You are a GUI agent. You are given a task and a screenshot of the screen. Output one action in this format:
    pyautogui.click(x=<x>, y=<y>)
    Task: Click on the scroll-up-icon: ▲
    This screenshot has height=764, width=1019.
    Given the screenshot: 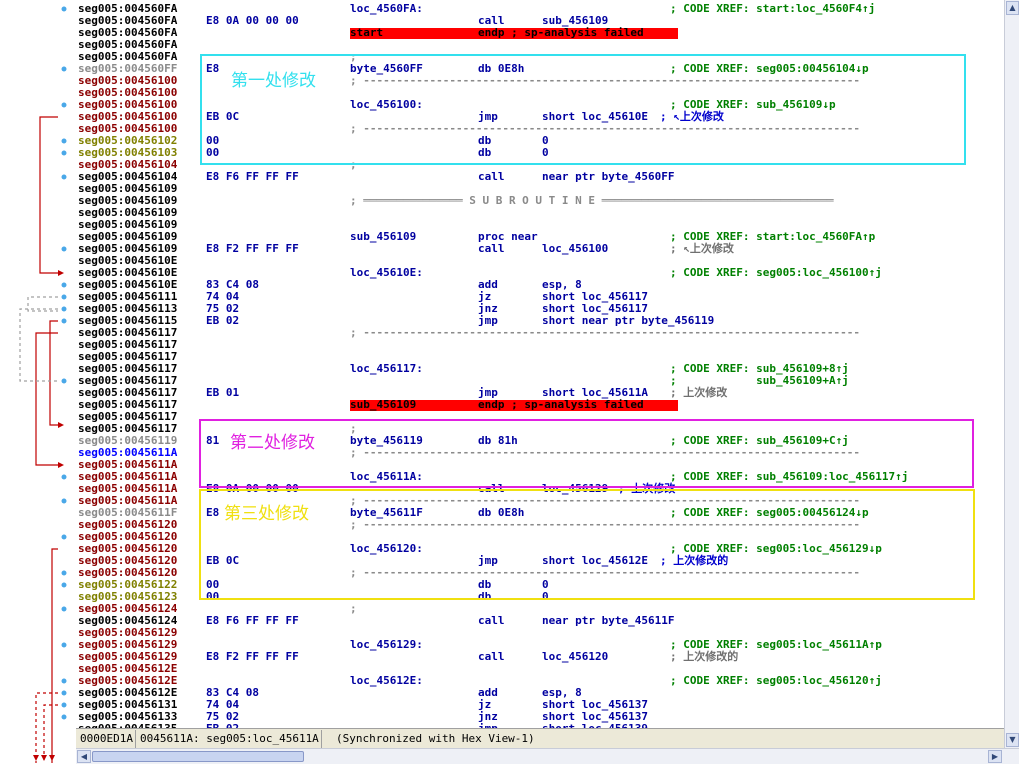 What is the action you would take?
    pyautogui.click(x=1012, y=8)
    